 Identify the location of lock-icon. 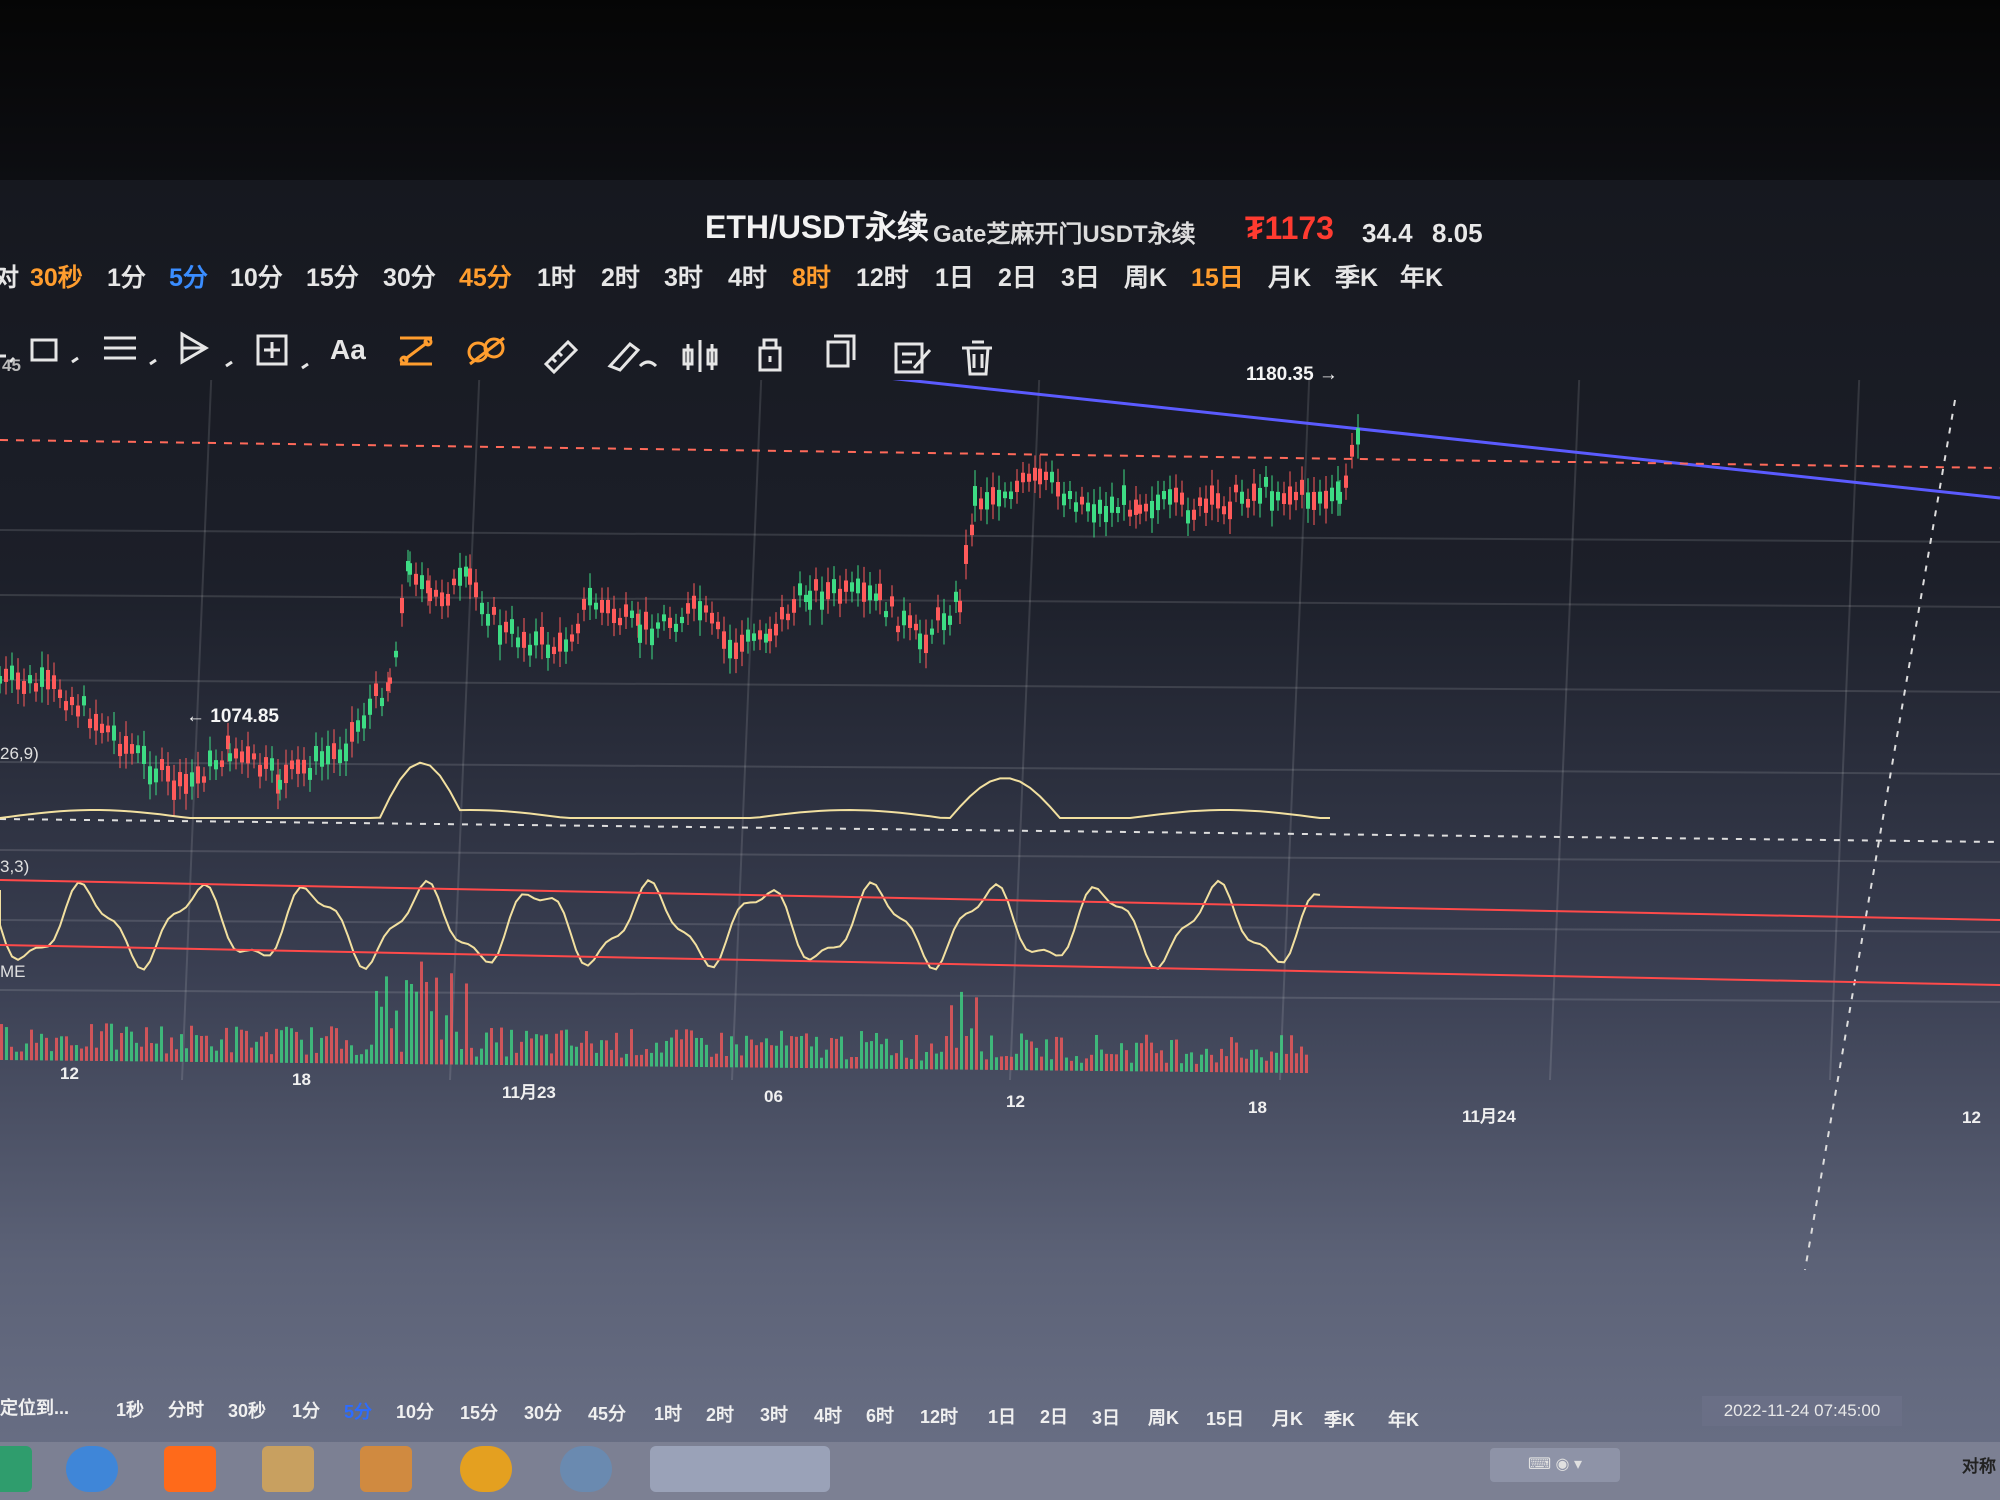
(770, 355).